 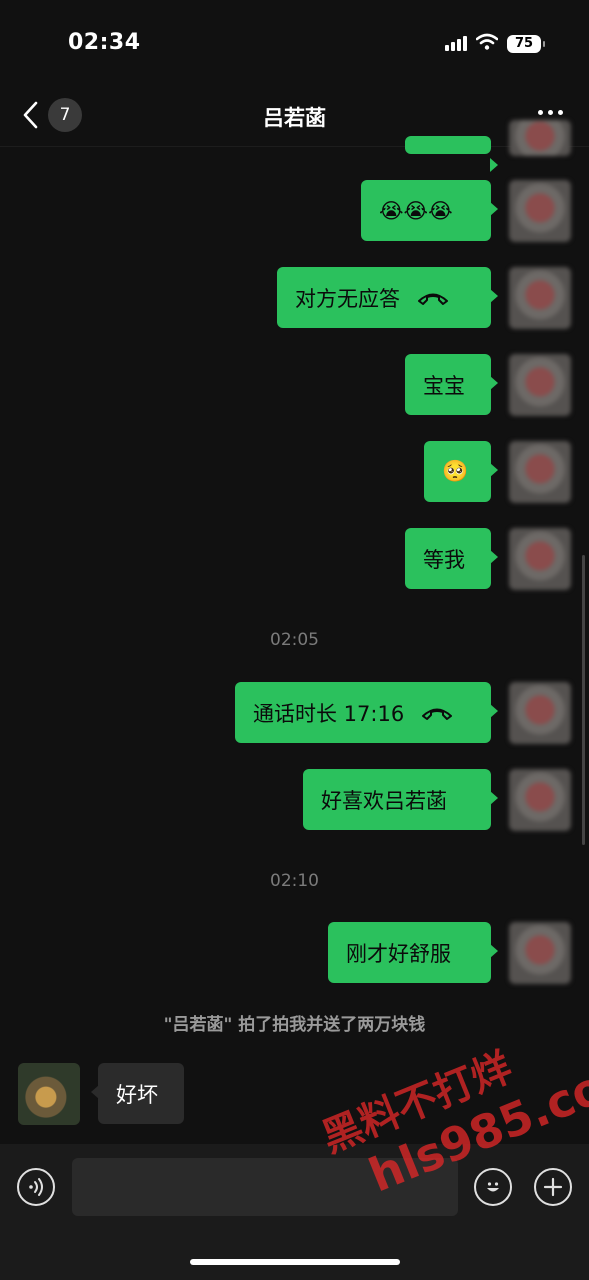 What do you see at coordinates (294, 1025) in the screenshot?
I see `pat-notification: "吕若菡" 拍了拍我并送了两万块钱` at bounding box center [294, 1025].